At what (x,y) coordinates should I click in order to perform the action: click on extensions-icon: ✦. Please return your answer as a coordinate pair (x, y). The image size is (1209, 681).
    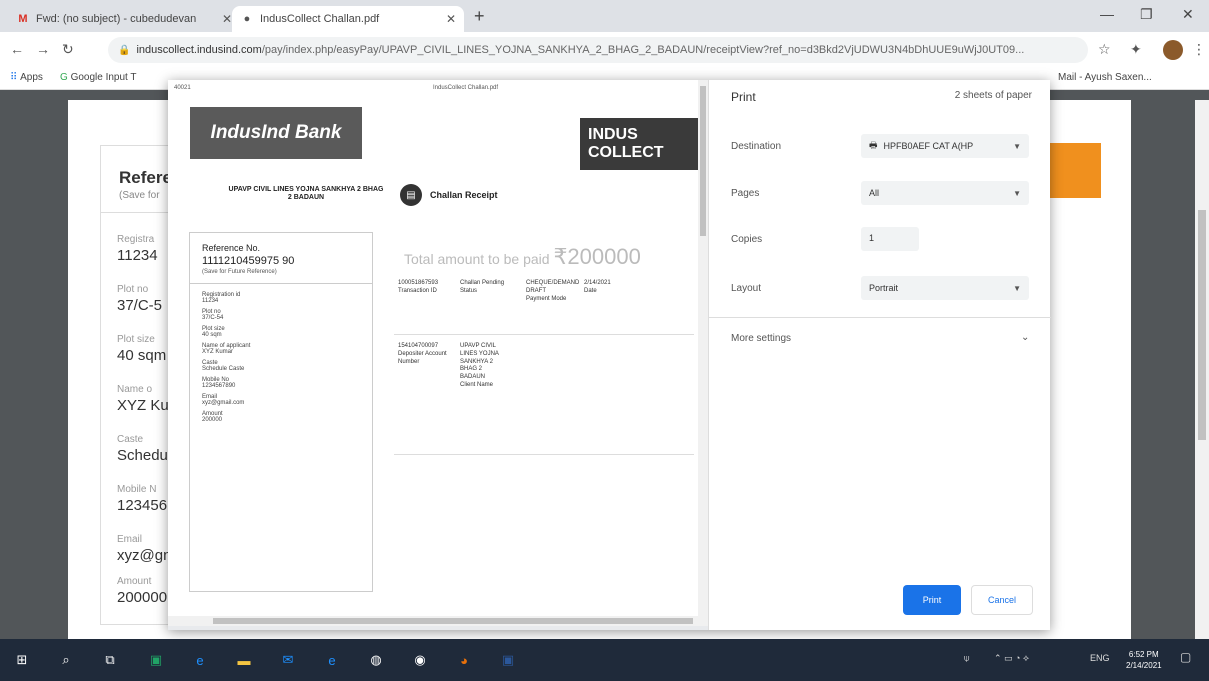
    Looking at the image, I should click on (1136, 49).